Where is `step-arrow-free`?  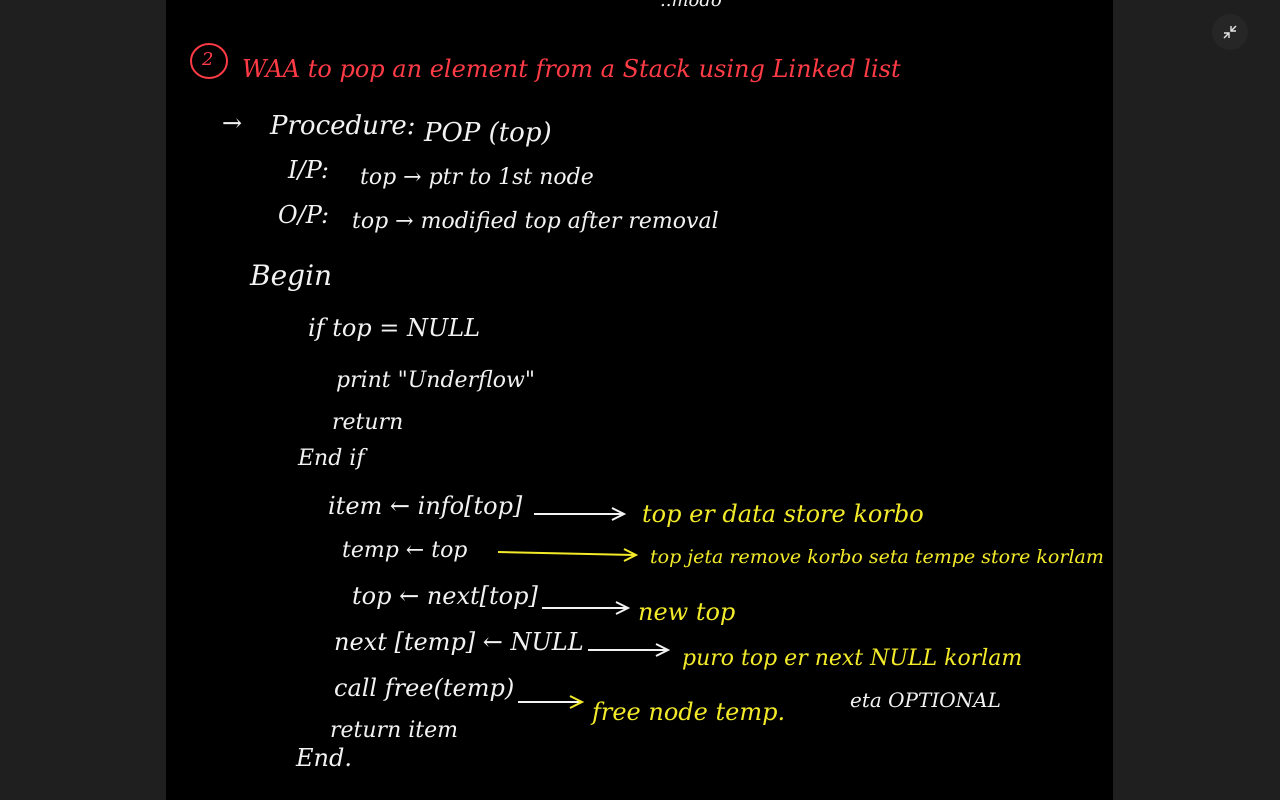 step-arrow-free is located at coordinates (551, 702).